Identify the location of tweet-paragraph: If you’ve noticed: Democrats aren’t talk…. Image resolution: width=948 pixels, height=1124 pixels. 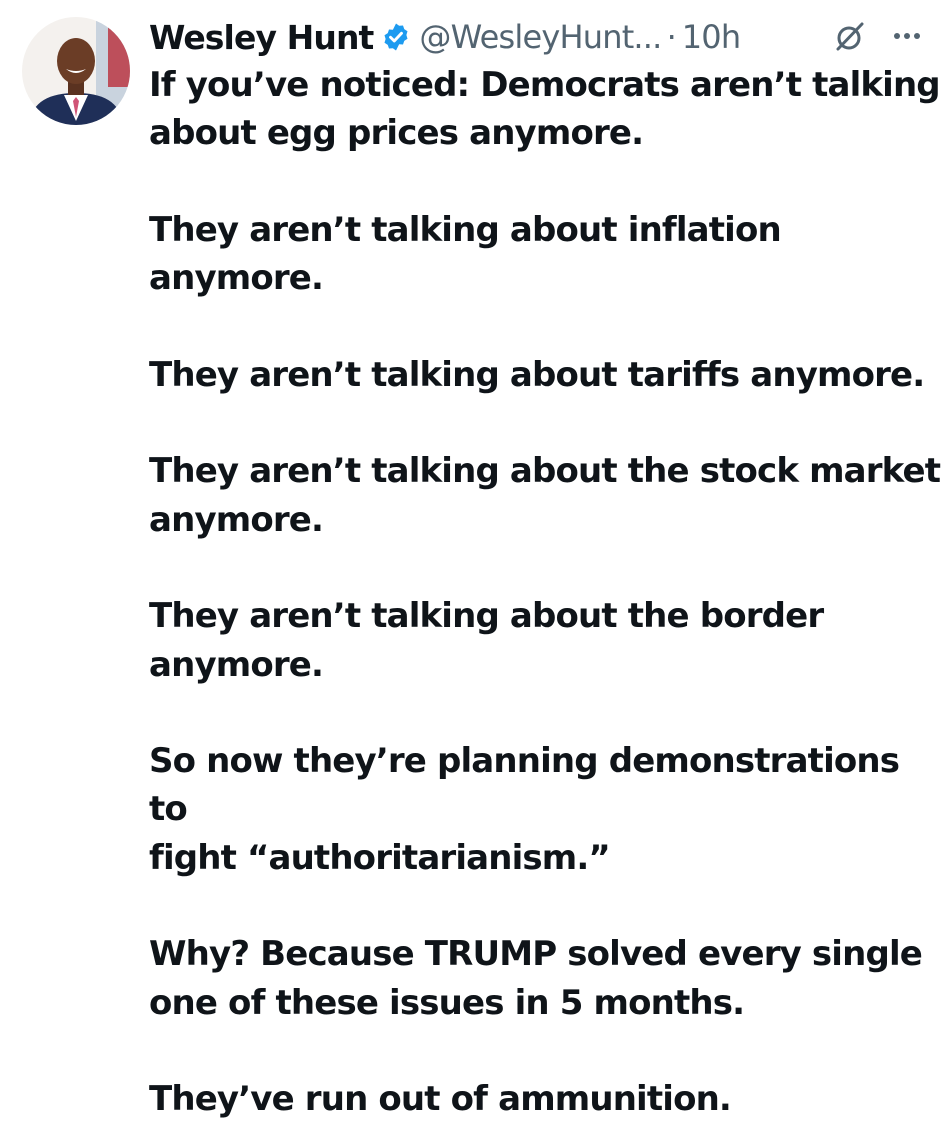
(545, 109).